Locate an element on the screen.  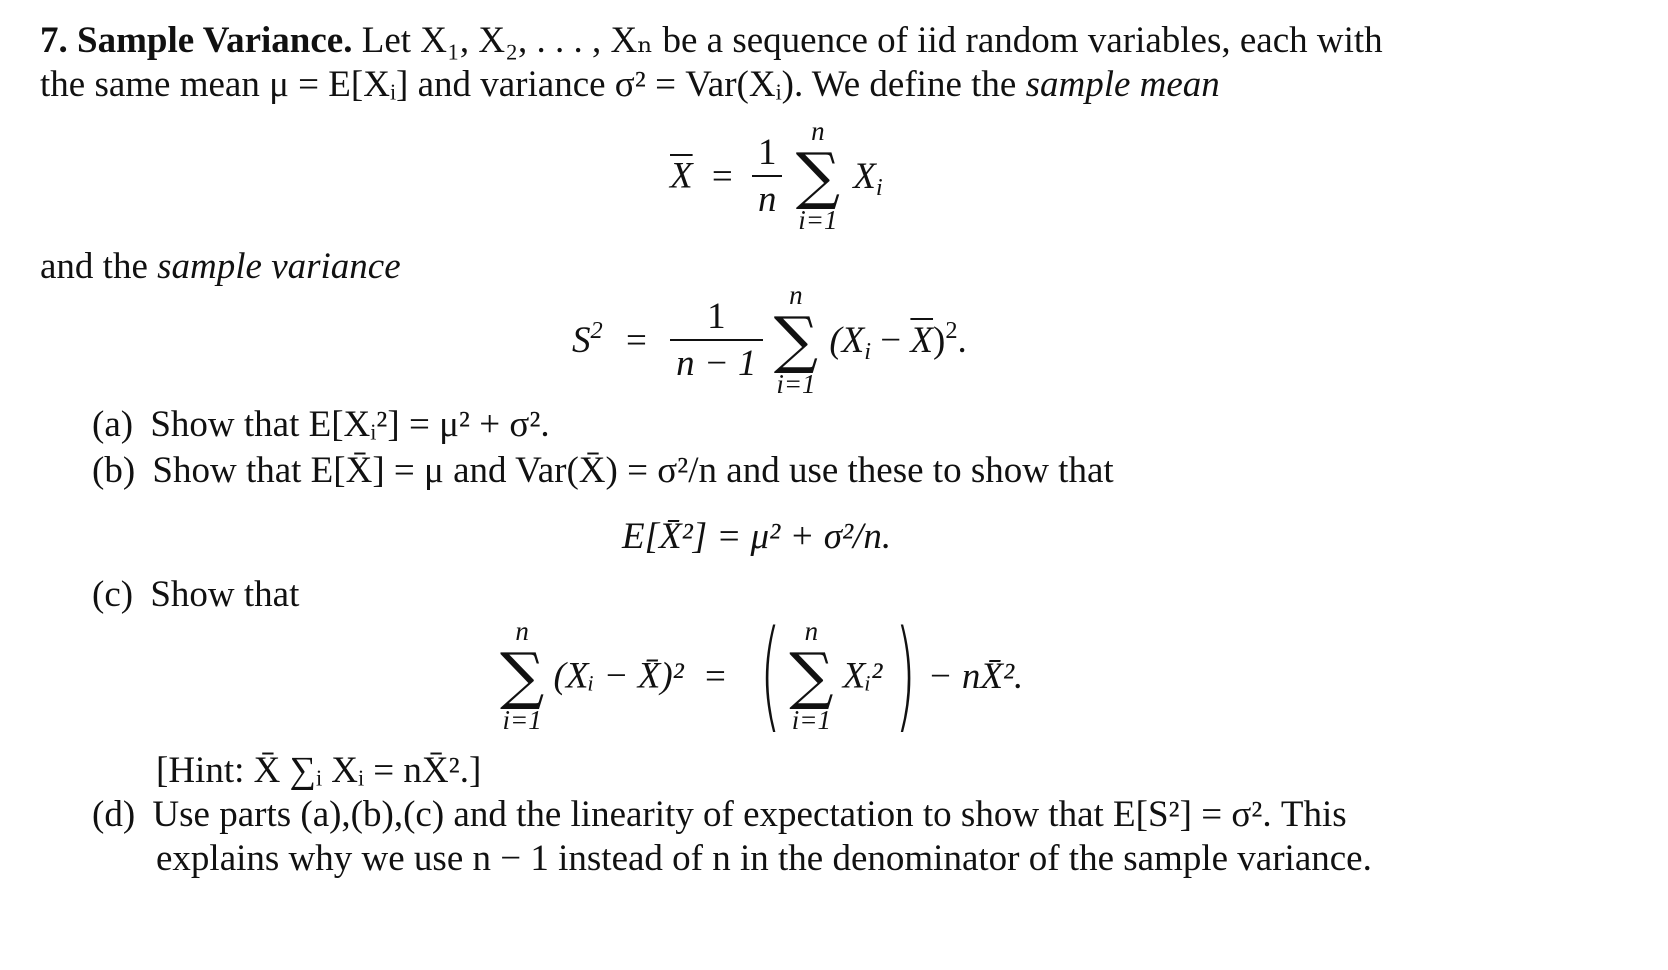
inner-summation: n ∑ i=1 is located at coordinates (811, 676).